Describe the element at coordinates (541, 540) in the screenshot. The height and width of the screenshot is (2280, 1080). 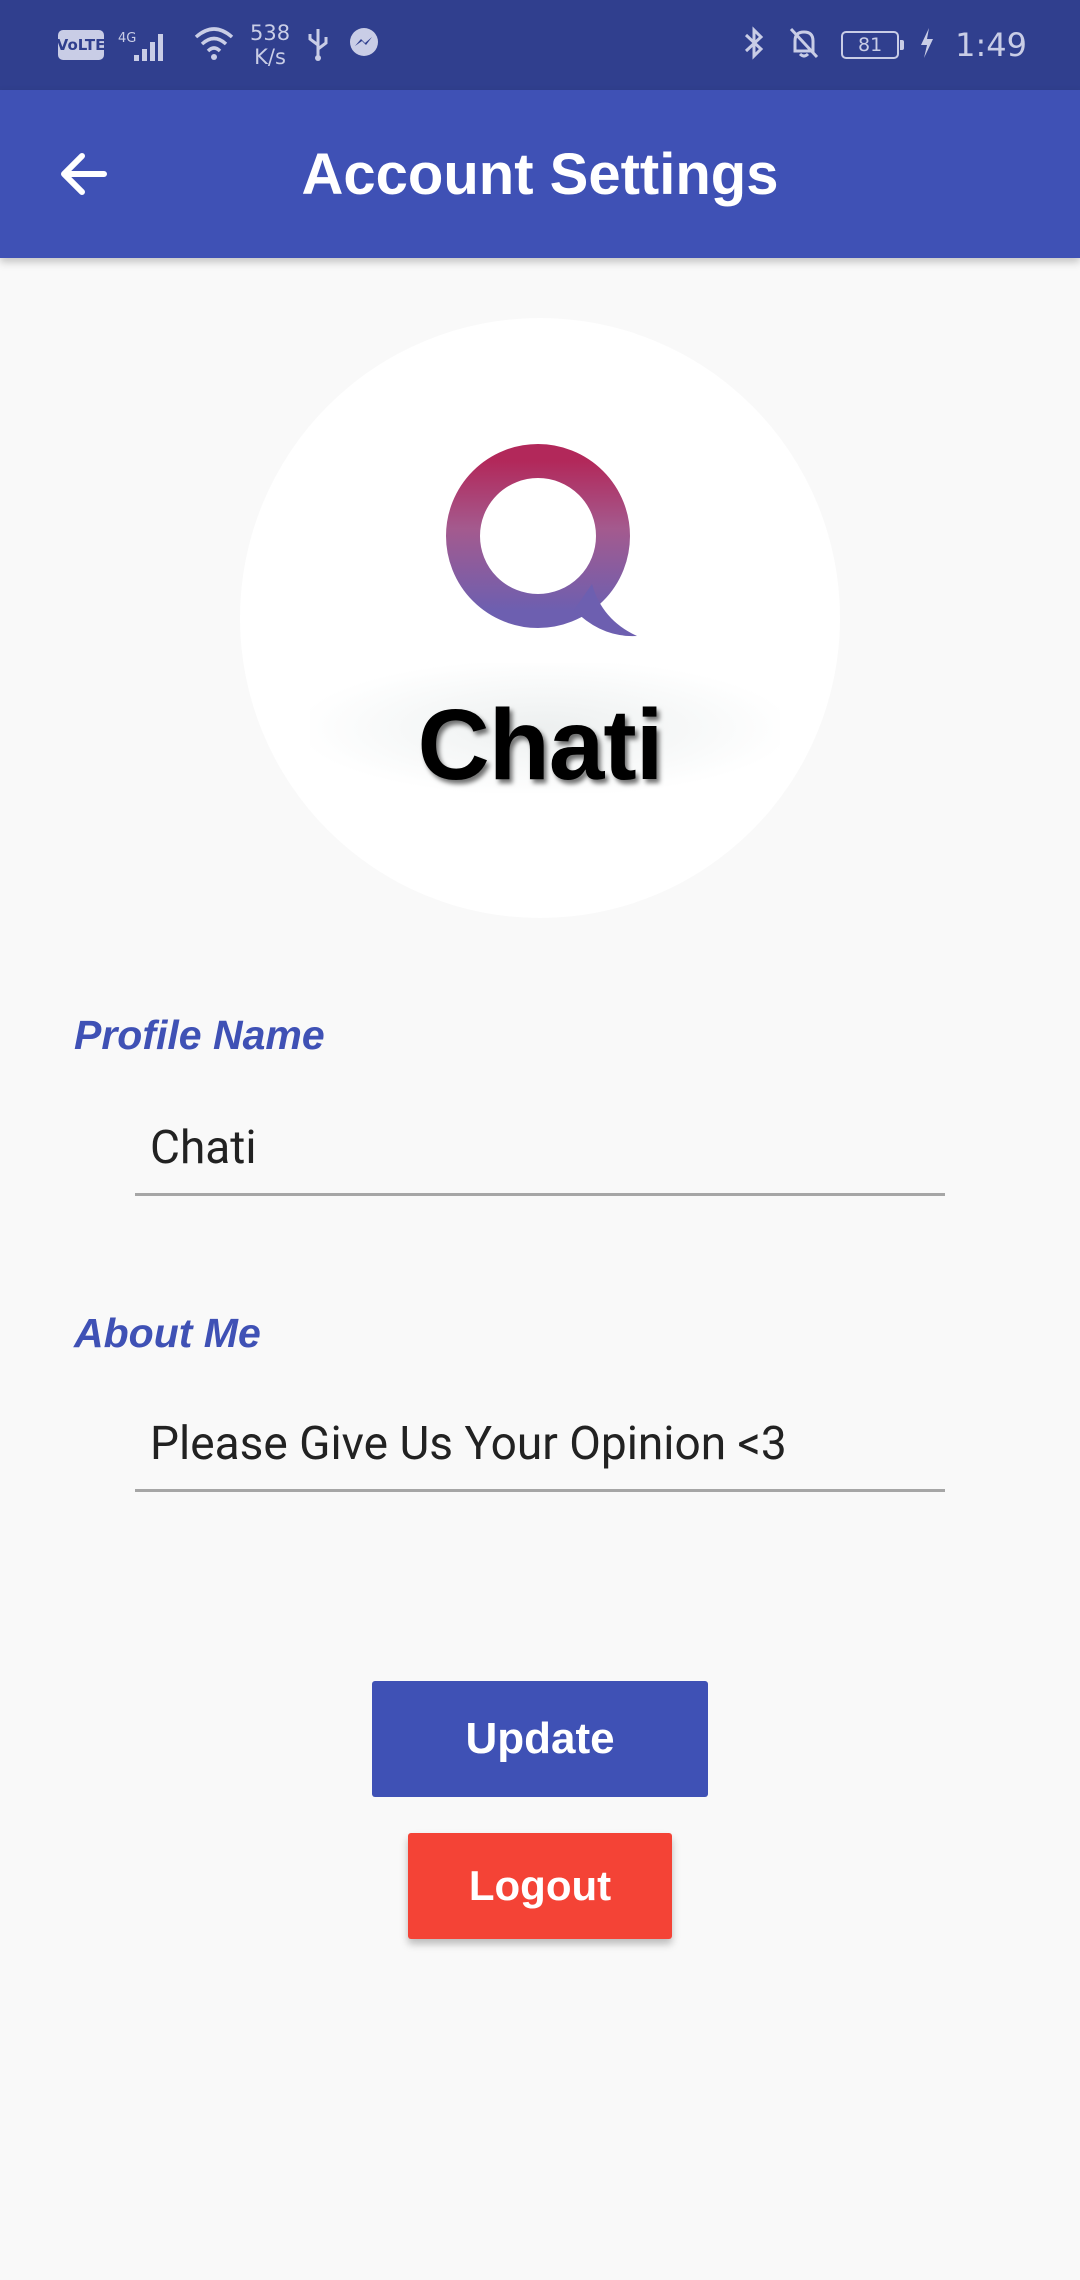
I see `chat-logo-icon` at that location.